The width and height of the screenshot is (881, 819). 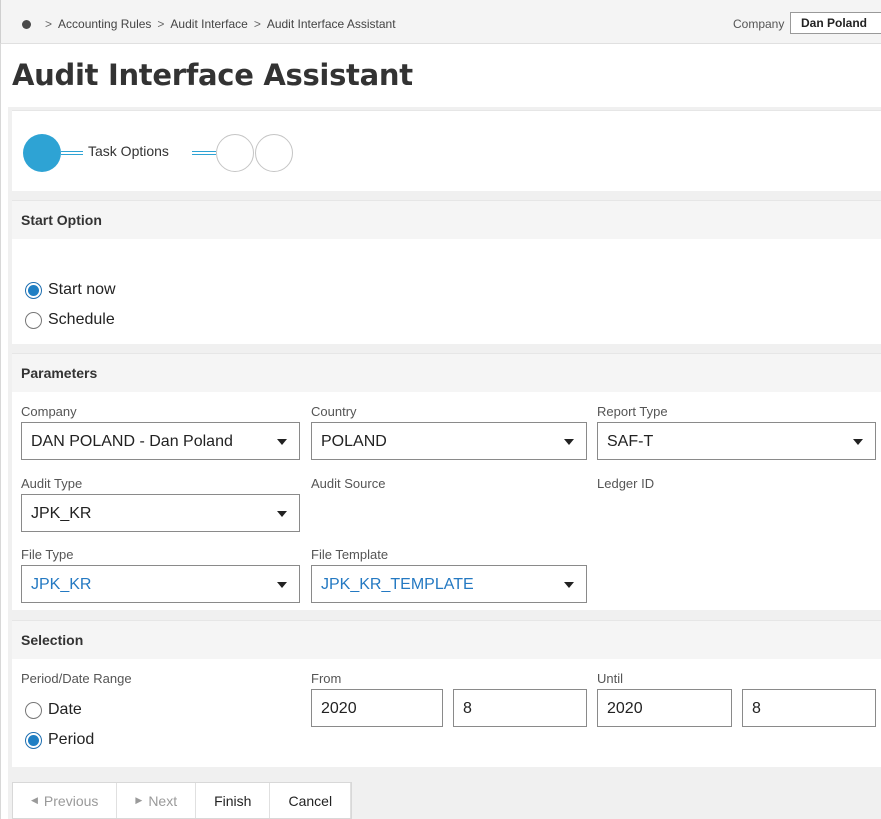 I want to click on from-period-input: 8, so click(x=520, y=708).